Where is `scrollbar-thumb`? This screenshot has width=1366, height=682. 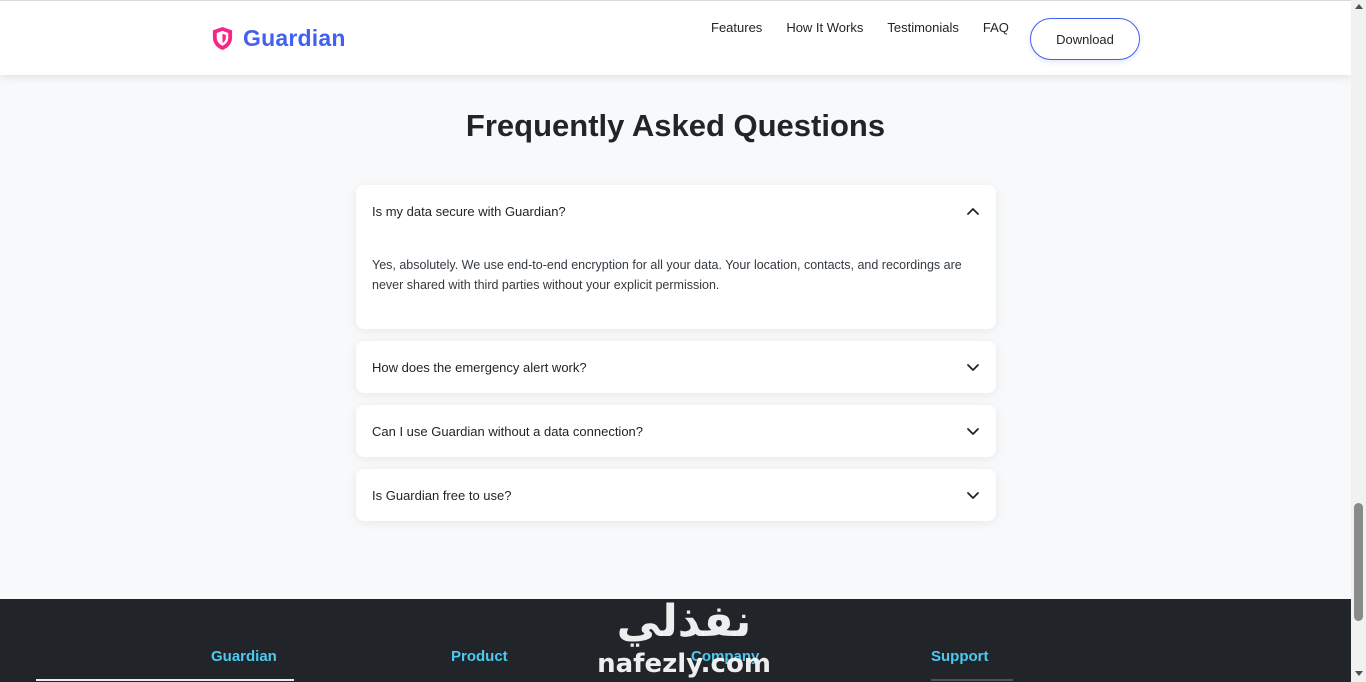 scrollbar-thumb is located at coordinates (1358, 562).